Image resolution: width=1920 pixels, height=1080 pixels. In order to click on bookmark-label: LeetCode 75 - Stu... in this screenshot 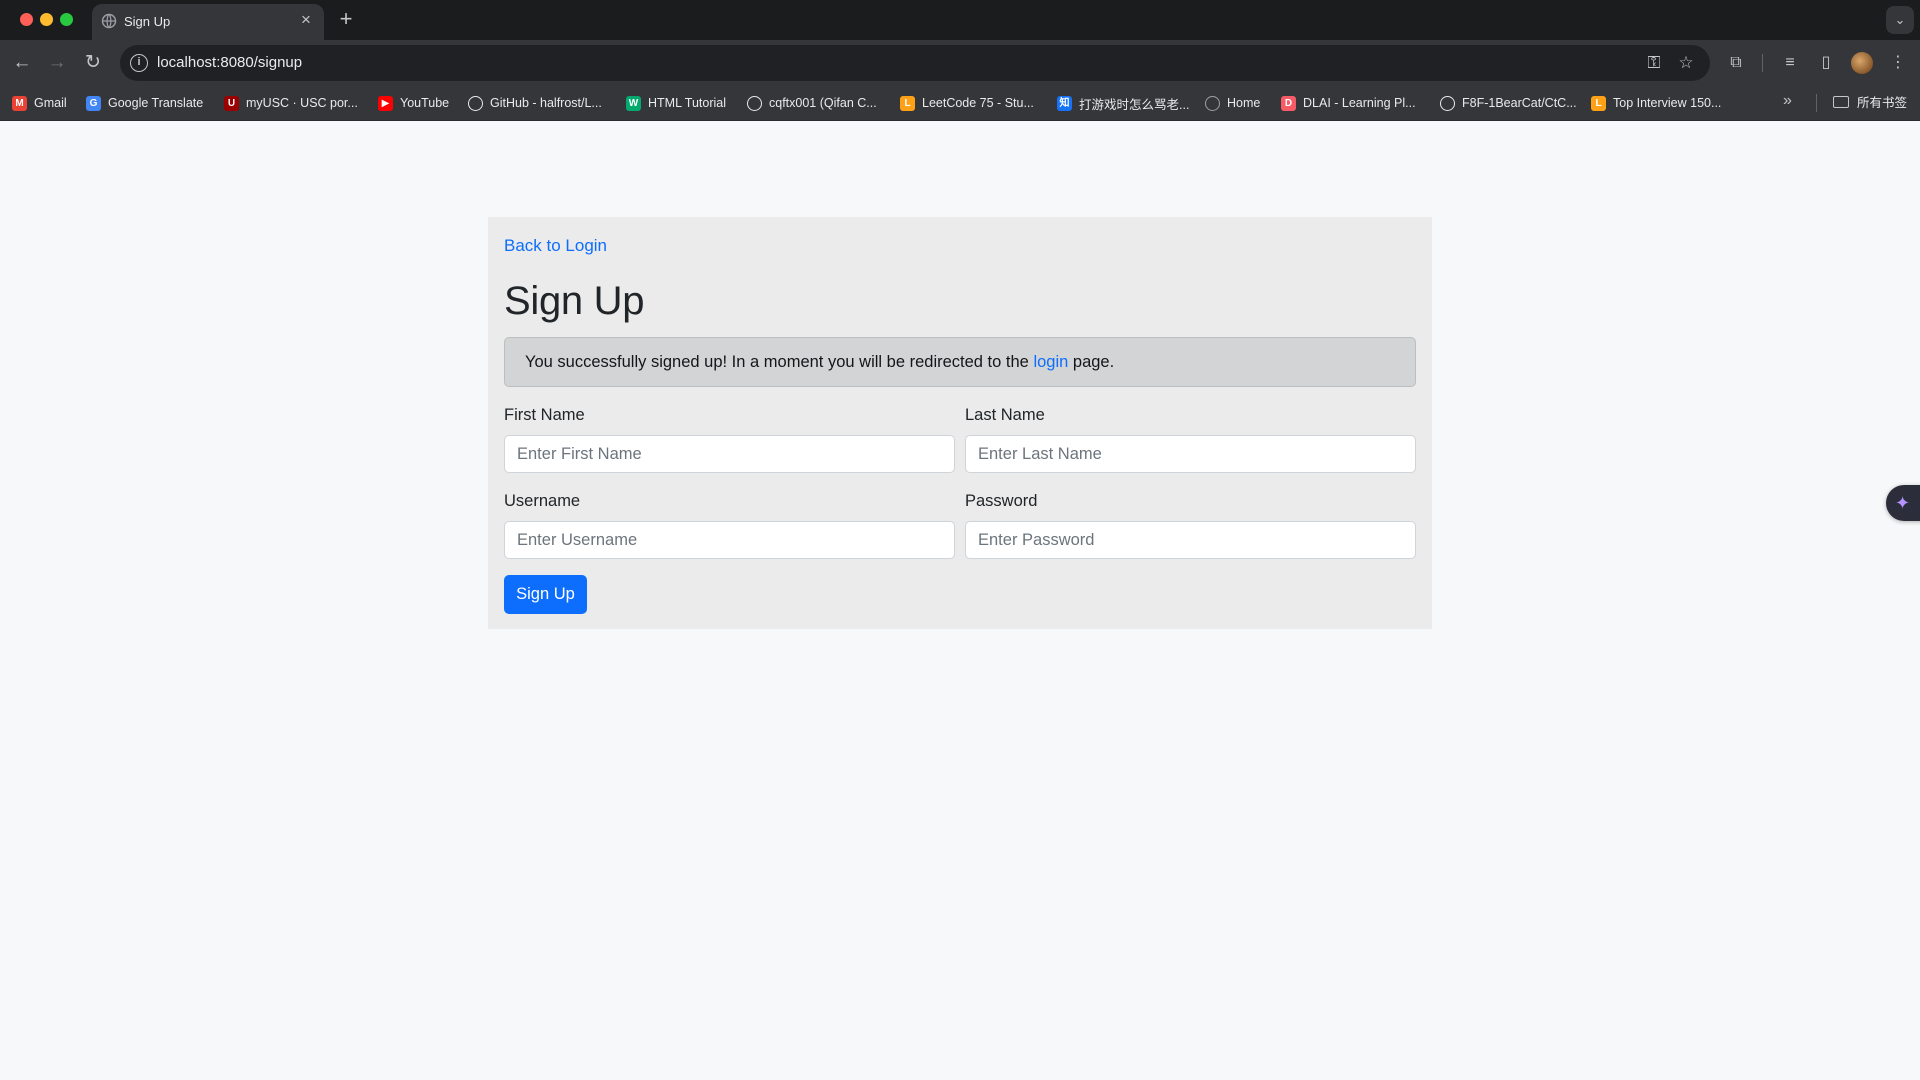, I will do `click(978, 103)`.